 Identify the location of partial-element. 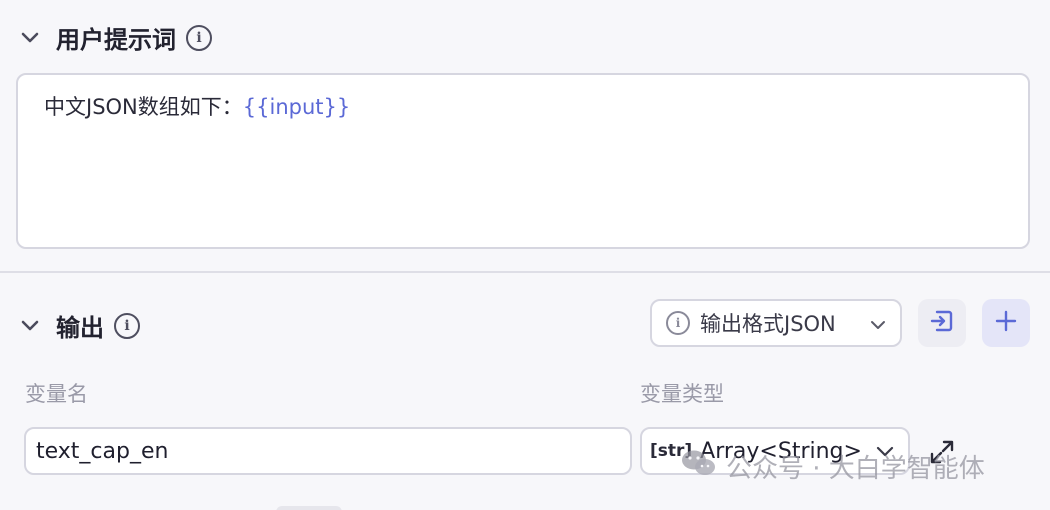
(309, 508).